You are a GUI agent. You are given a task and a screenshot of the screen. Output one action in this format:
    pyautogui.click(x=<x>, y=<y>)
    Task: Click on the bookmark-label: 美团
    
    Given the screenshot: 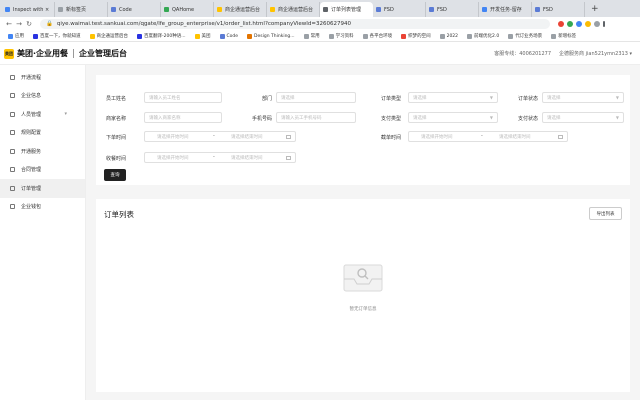 What is the action you would take?
    pyautogui.click(x=206, y=36)
    